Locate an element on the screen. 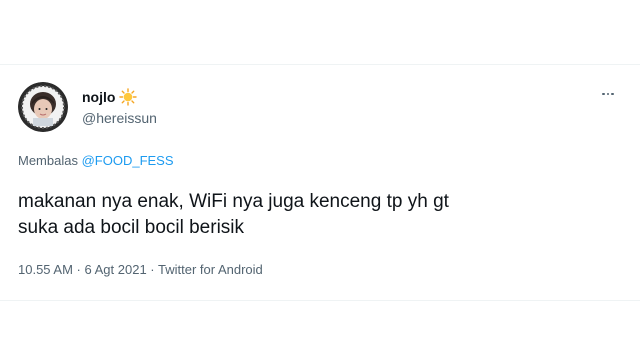 This screenshot has width=640, height=360. reply-context: Membalas @FOOD_FESS is located at coordinates (96, 160).